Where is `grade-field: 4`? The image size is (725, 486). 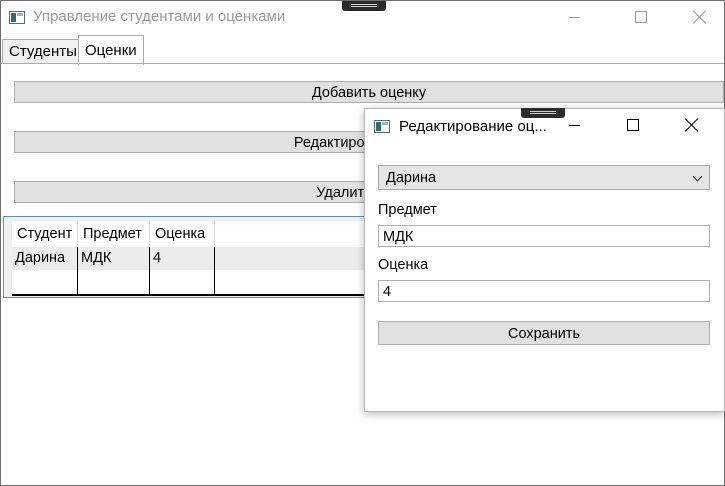
grade-field: 4 is located at coordinates (544, 291).